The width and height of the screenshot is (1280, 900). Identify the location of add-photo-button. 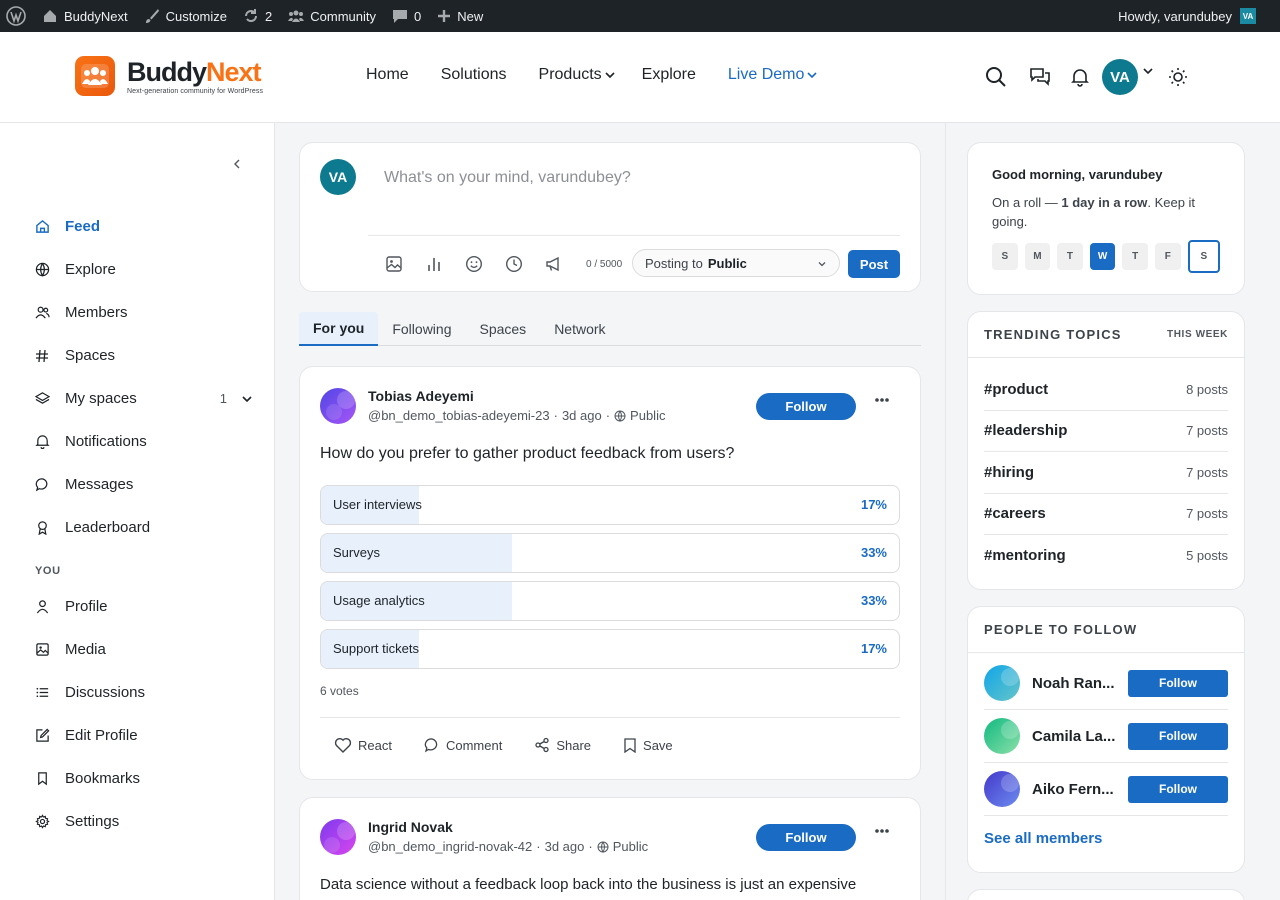
(394, 264).